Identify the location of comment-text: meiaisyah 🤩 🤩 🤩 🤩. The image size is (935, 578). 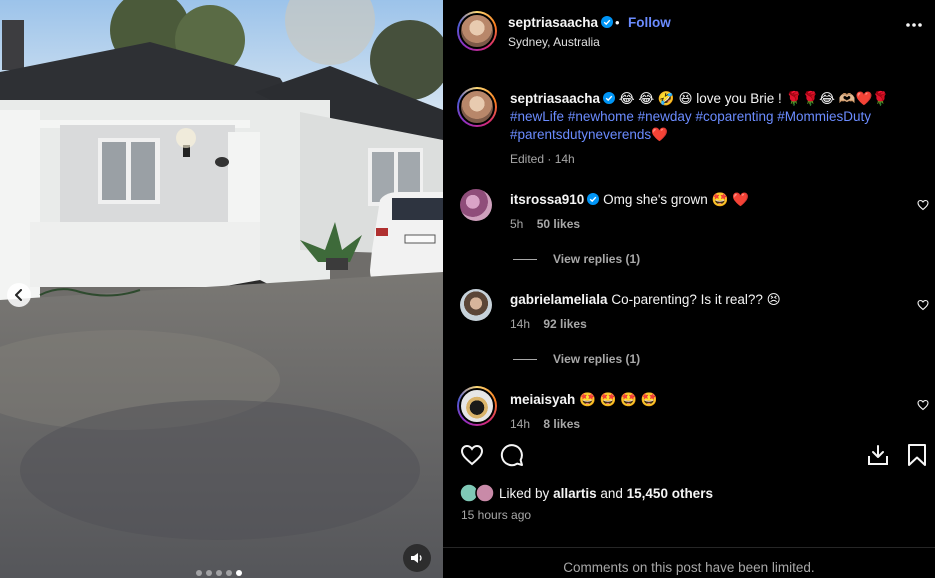
(710, 400).